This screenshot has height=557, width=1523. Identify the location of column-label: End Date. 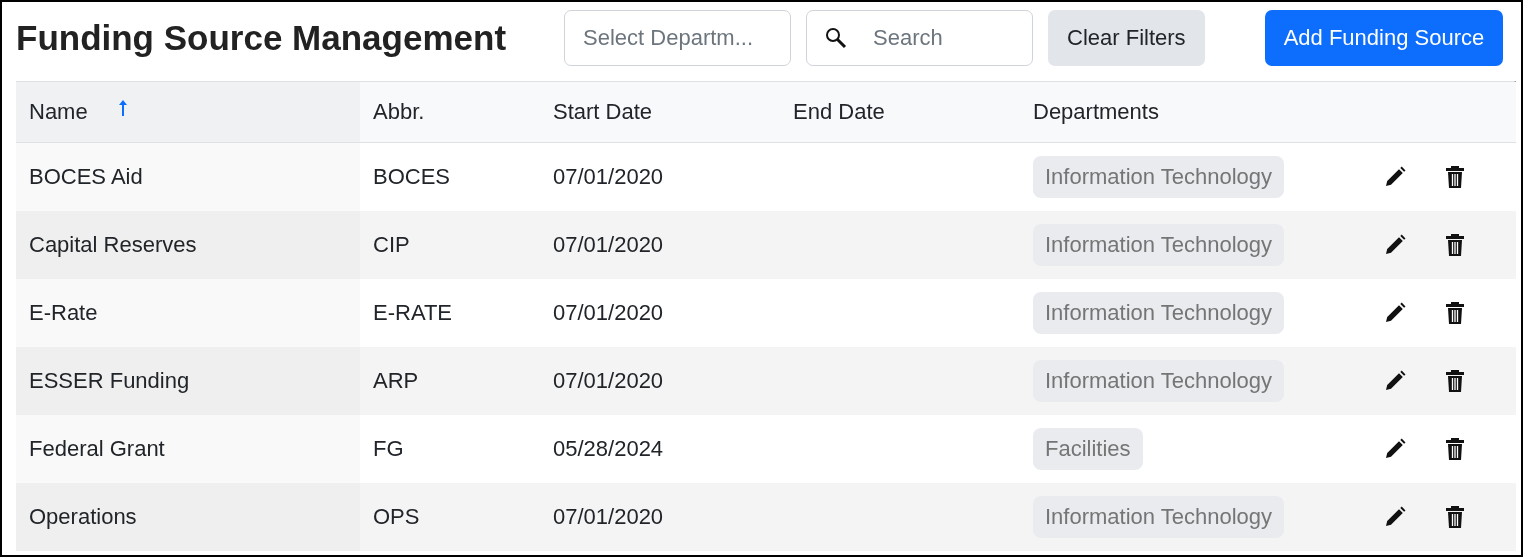
(839, 112).